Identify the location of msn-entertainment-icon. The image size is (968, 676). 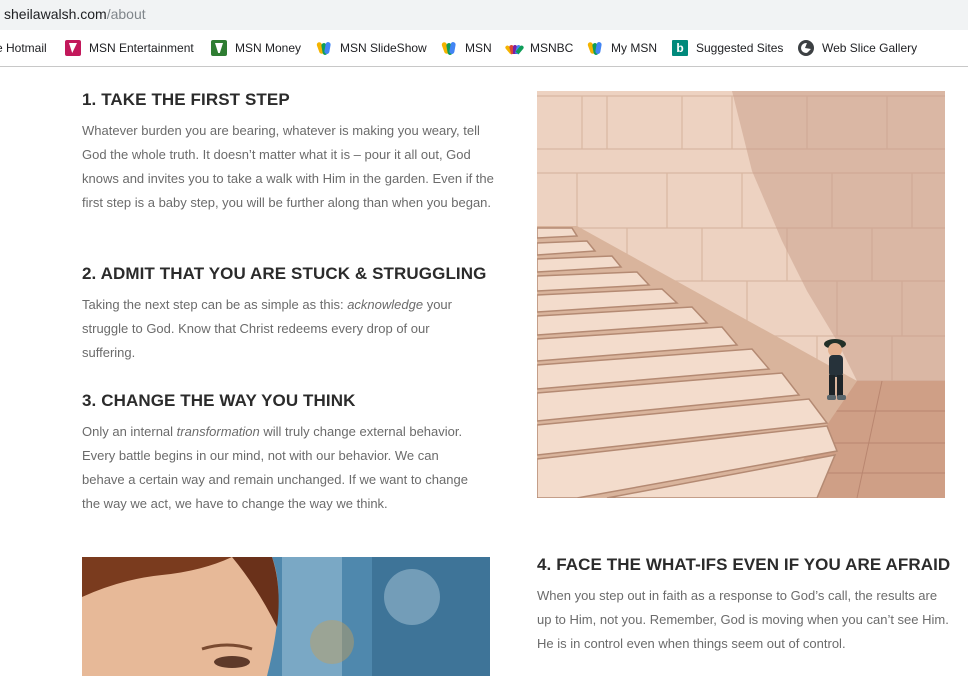
(73, 48).